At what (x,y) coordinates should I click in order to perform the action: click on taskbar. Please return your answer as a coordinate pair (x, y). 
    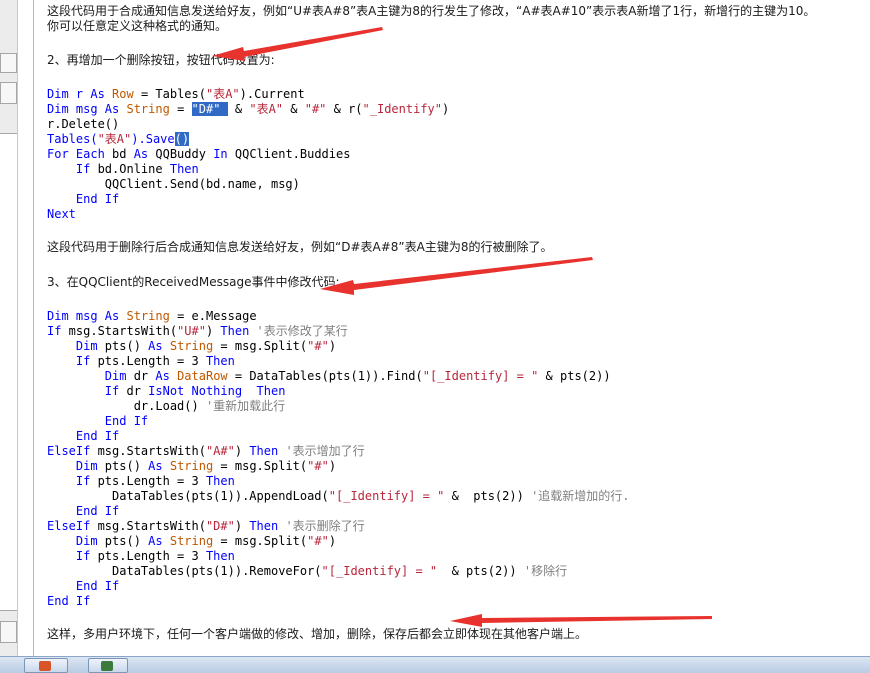
    Looking at the image, I should click on (435, 664).